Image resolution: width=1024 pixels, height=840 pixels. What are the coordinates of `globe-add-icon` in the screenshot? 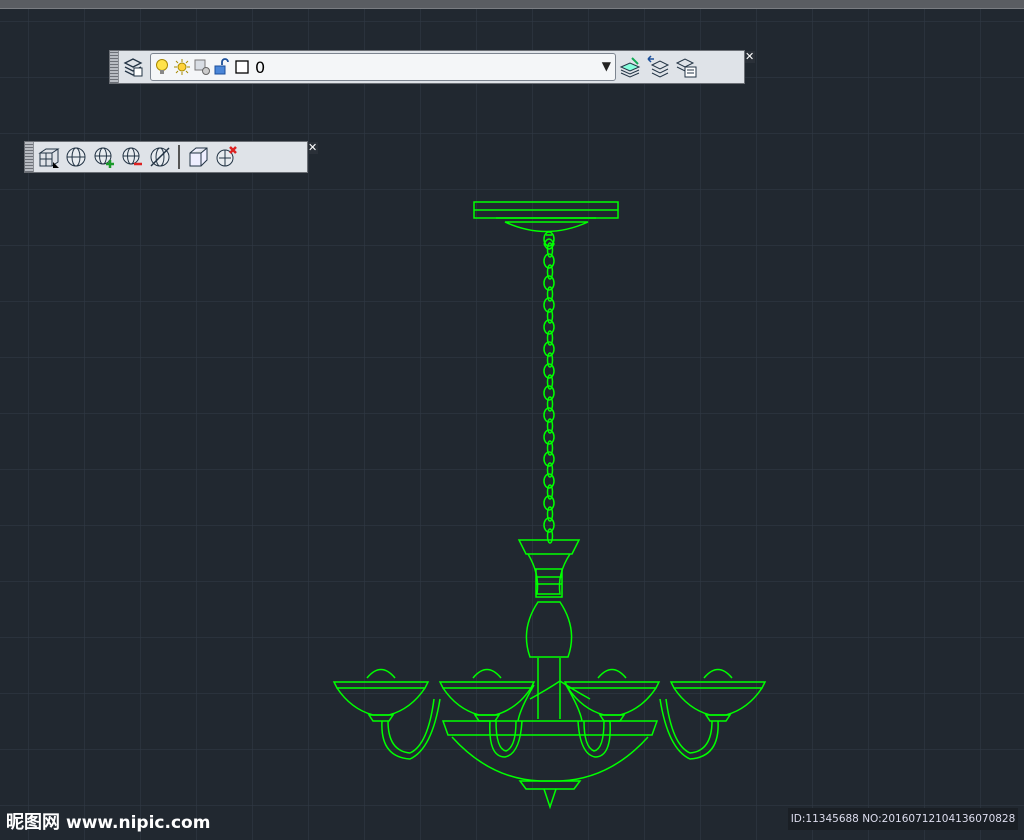 It's located at (104, 157).